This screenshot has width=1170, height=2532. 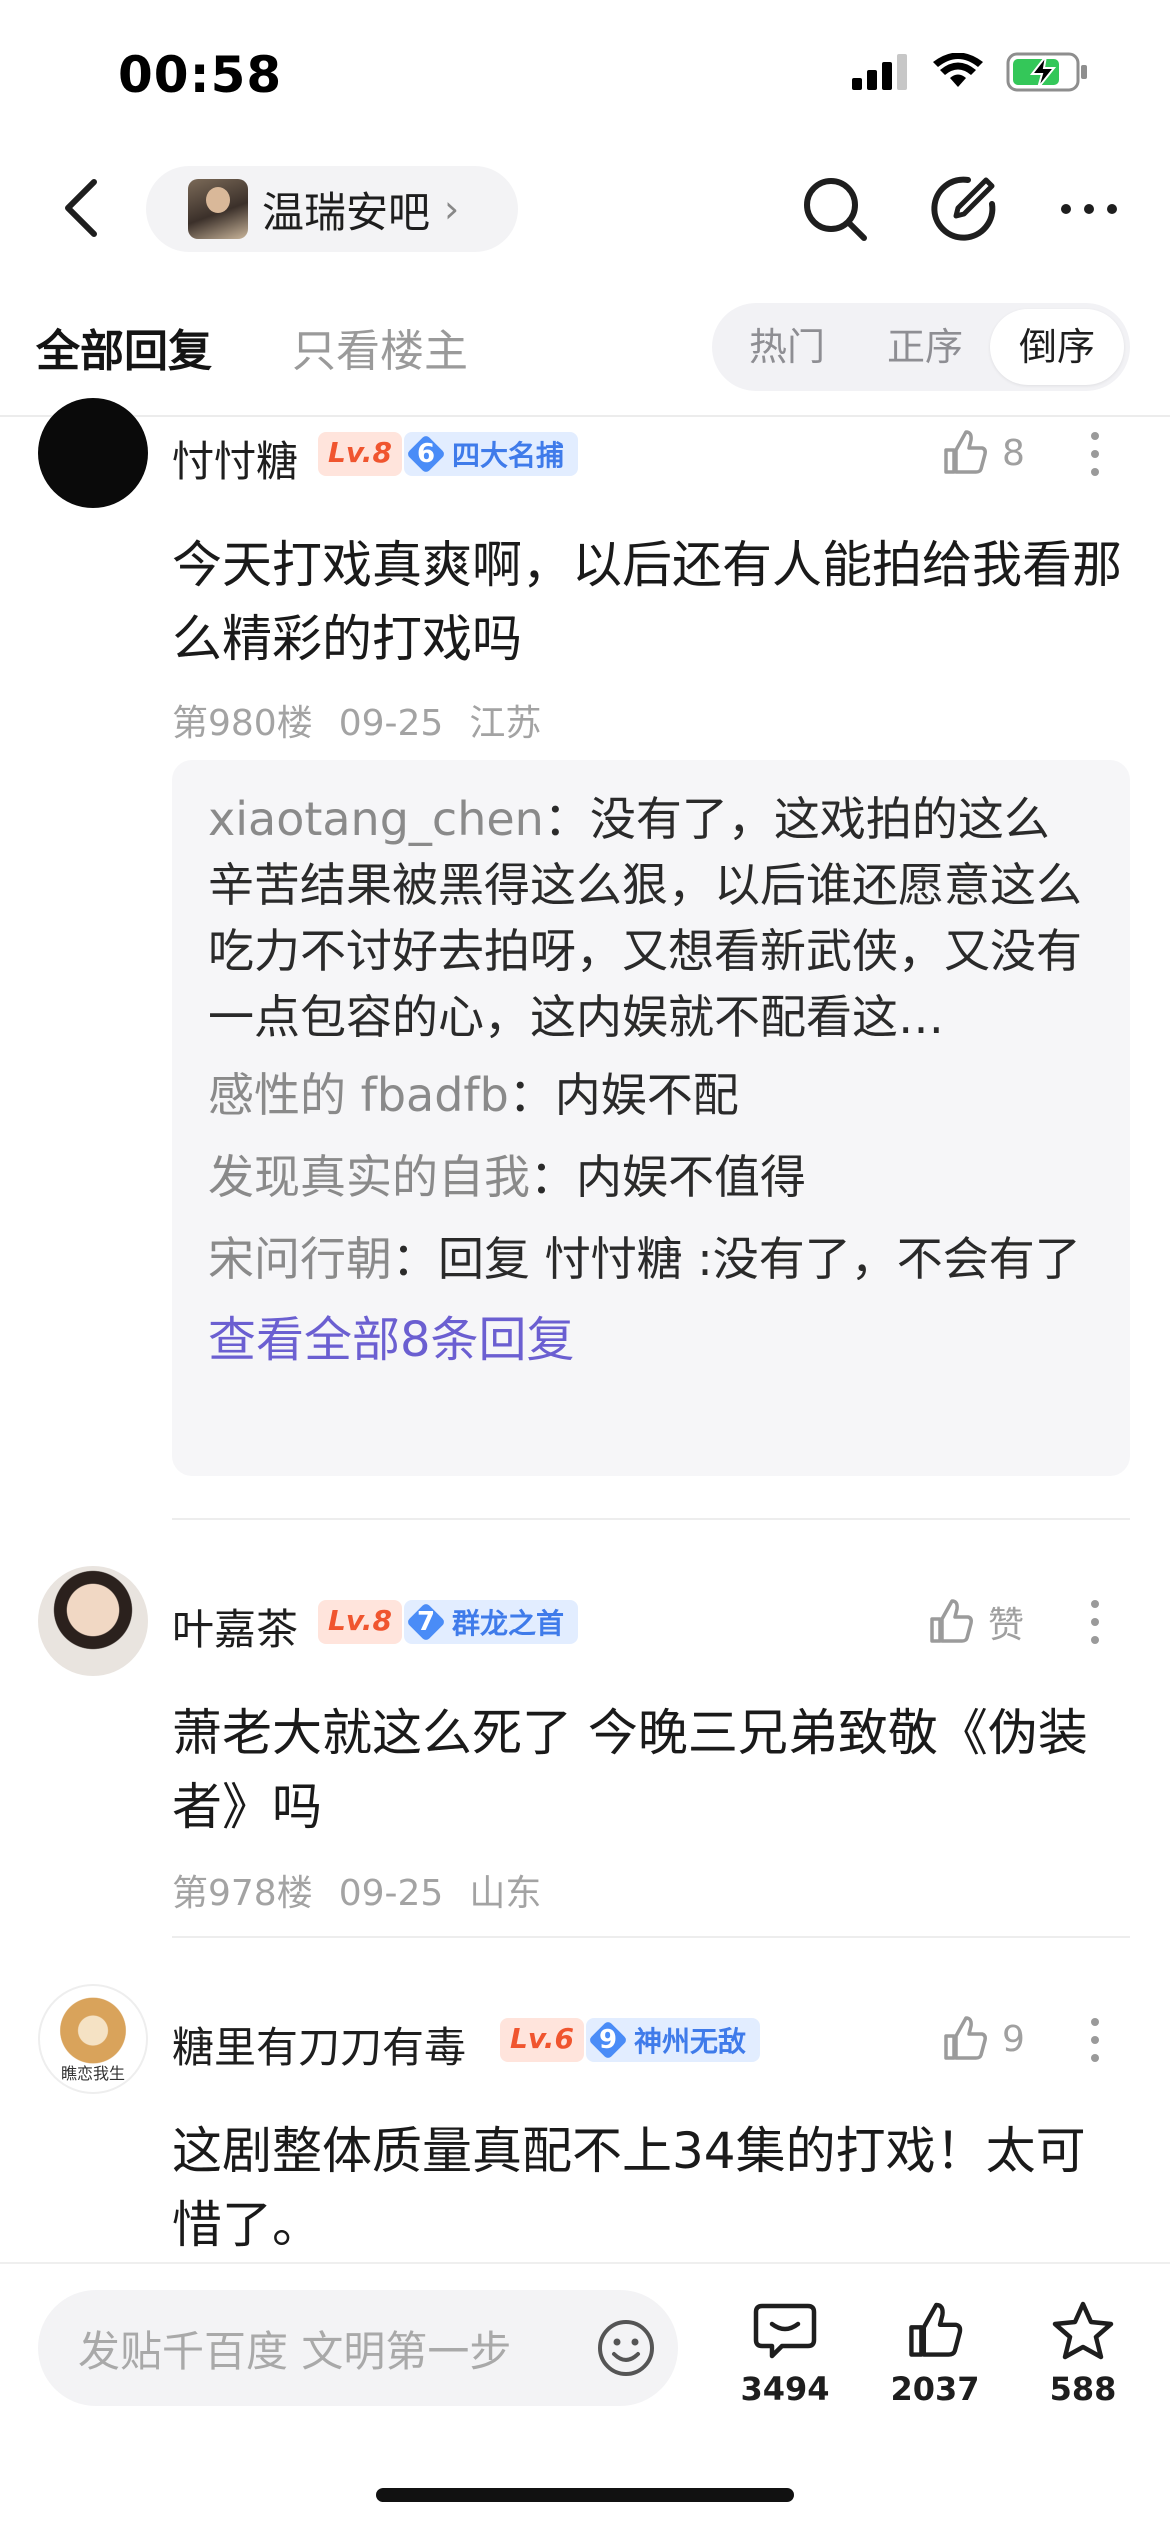 What do you see at coordinates (935, 2389) in the screenshot?
I see `thread-like-count: 2037` at bounding box center [935, 2389].